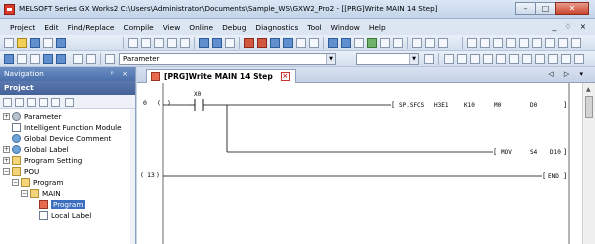 The height and width of the screenshot is (244, 595). Describe the element at coordinates (146, 43) in the screenshot. I see `copy-icon` at that location.